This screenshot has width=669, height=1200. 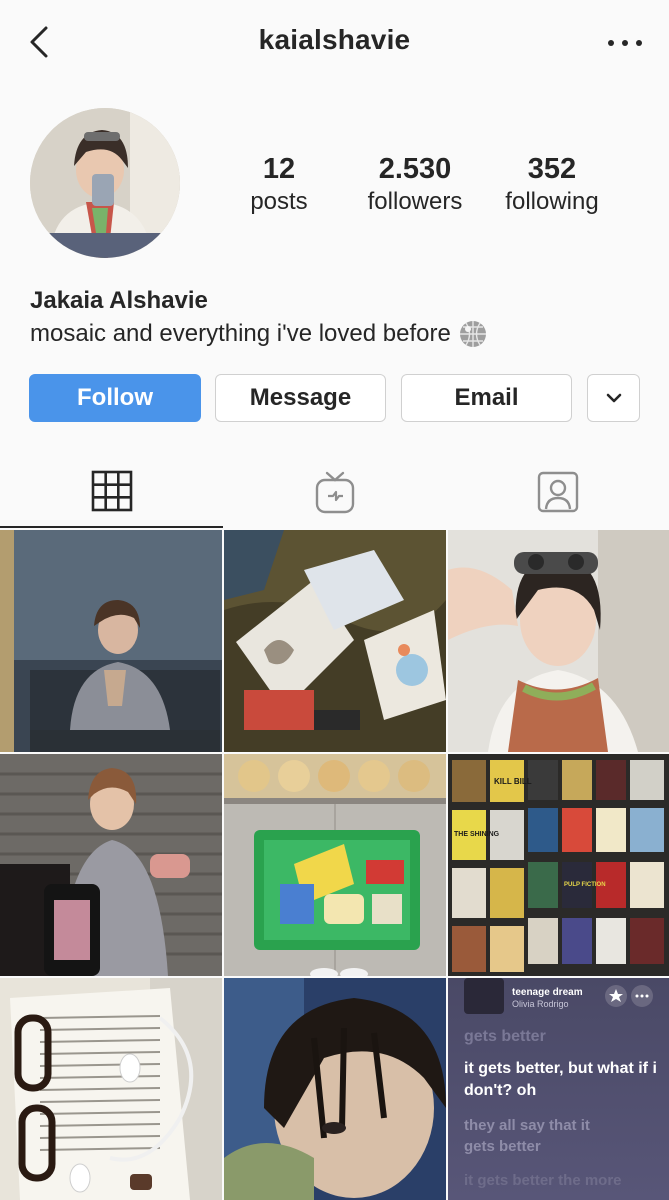 What do you see at coordinates (552, 169) in the screenshot?
I see `following-count-value: 352` at bounding box center [552, 169].